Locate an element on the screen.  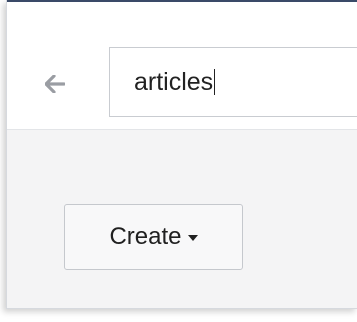
create-button-label: Create is located at coordinates (145, 236).